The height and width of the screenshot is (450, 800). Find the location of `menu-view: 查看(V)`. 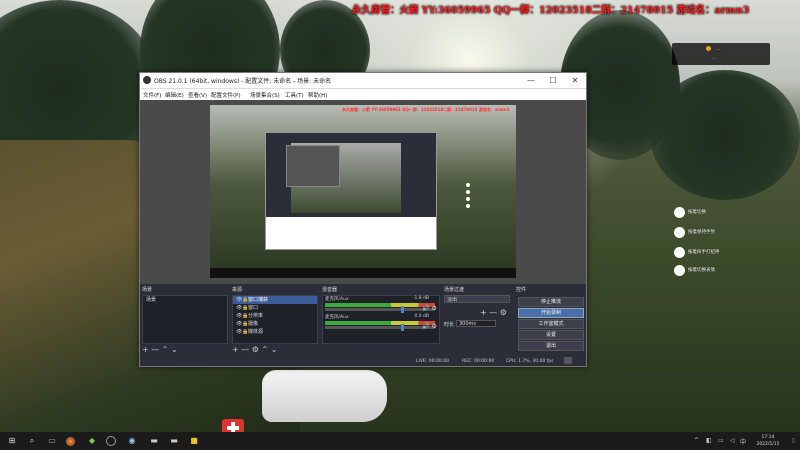

menu-view: 查看(V) is located at coordinates (197, 95).